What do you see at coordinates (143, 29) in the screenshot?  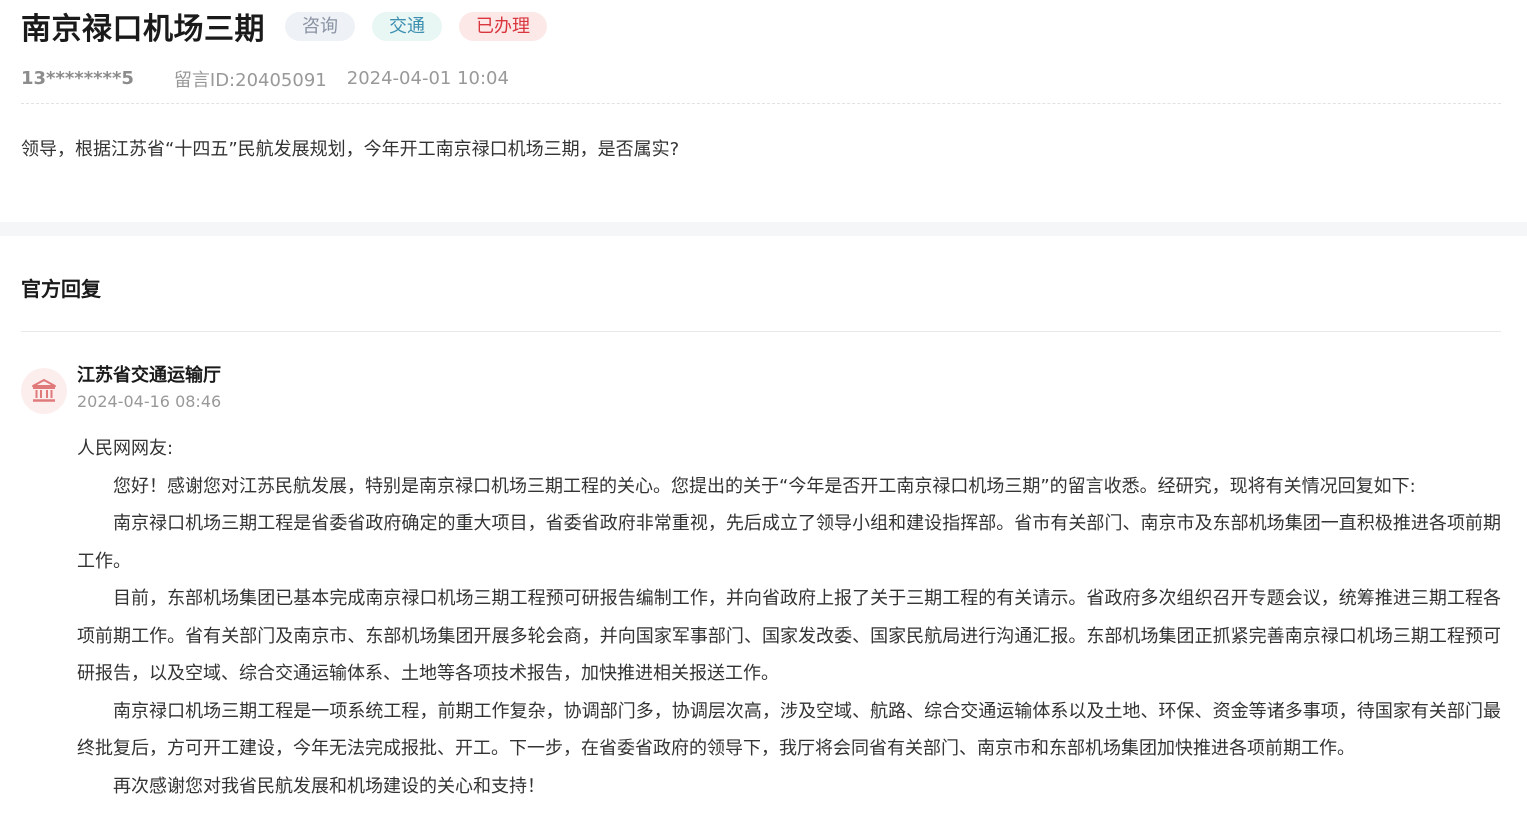 I see `page-title: 南京禄口机场三期` at bounding box center [143, 29].